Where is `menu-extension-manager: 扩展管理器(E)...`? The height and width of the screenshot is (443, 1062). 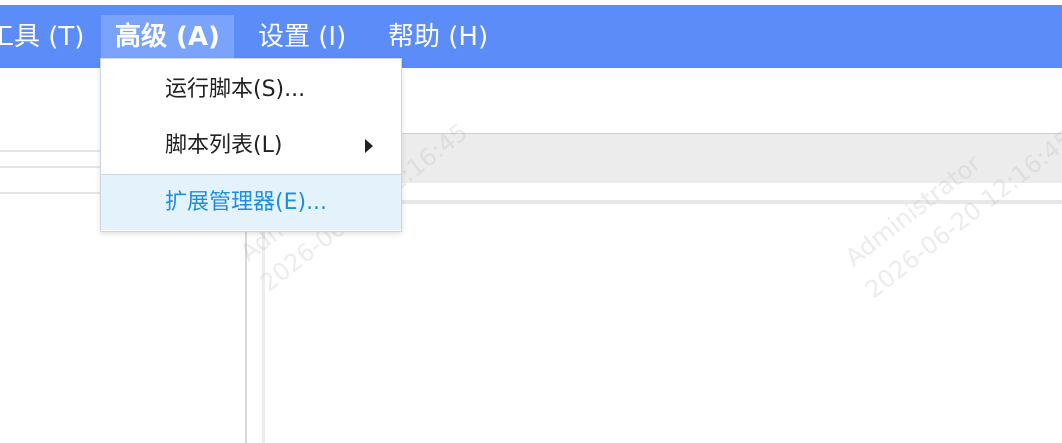
menu-extension-manager: 扩展管理器(E)... is located at coordinates (251, 202).